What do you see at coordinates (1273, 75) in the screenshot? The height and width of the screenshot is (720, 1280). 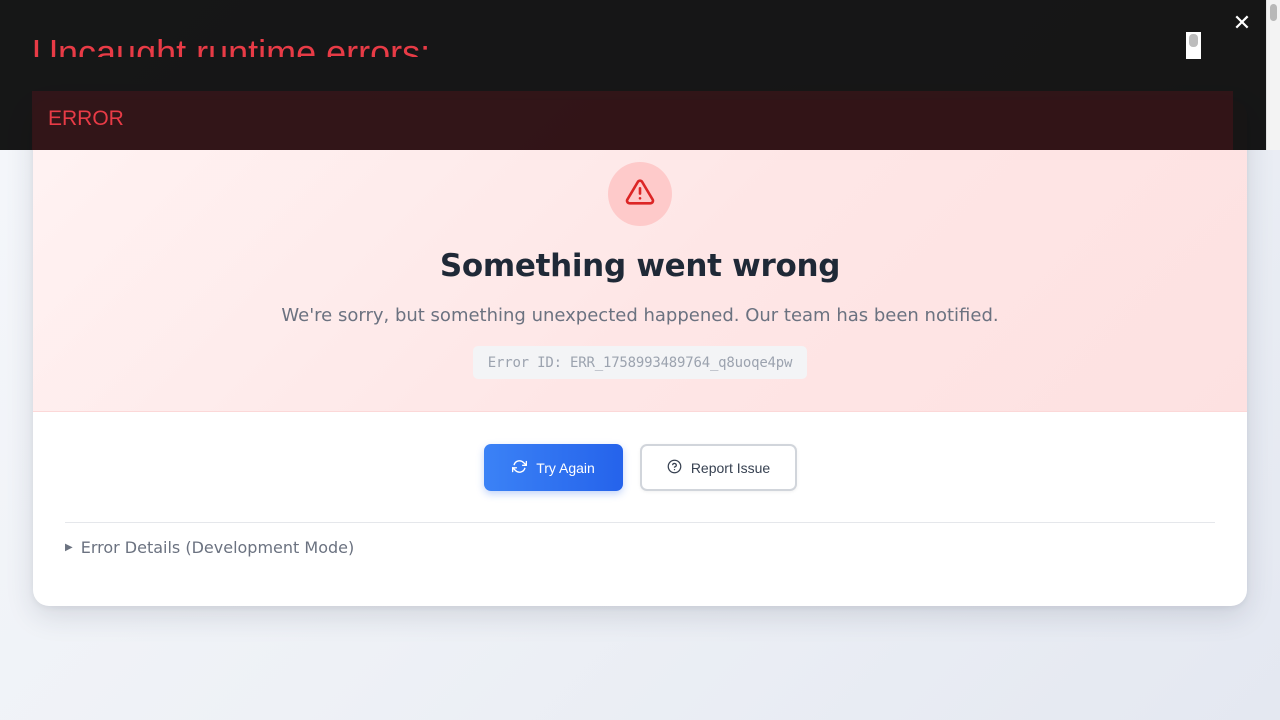 I see `overlay-scrollbar` at bounding box center [1273, 75].